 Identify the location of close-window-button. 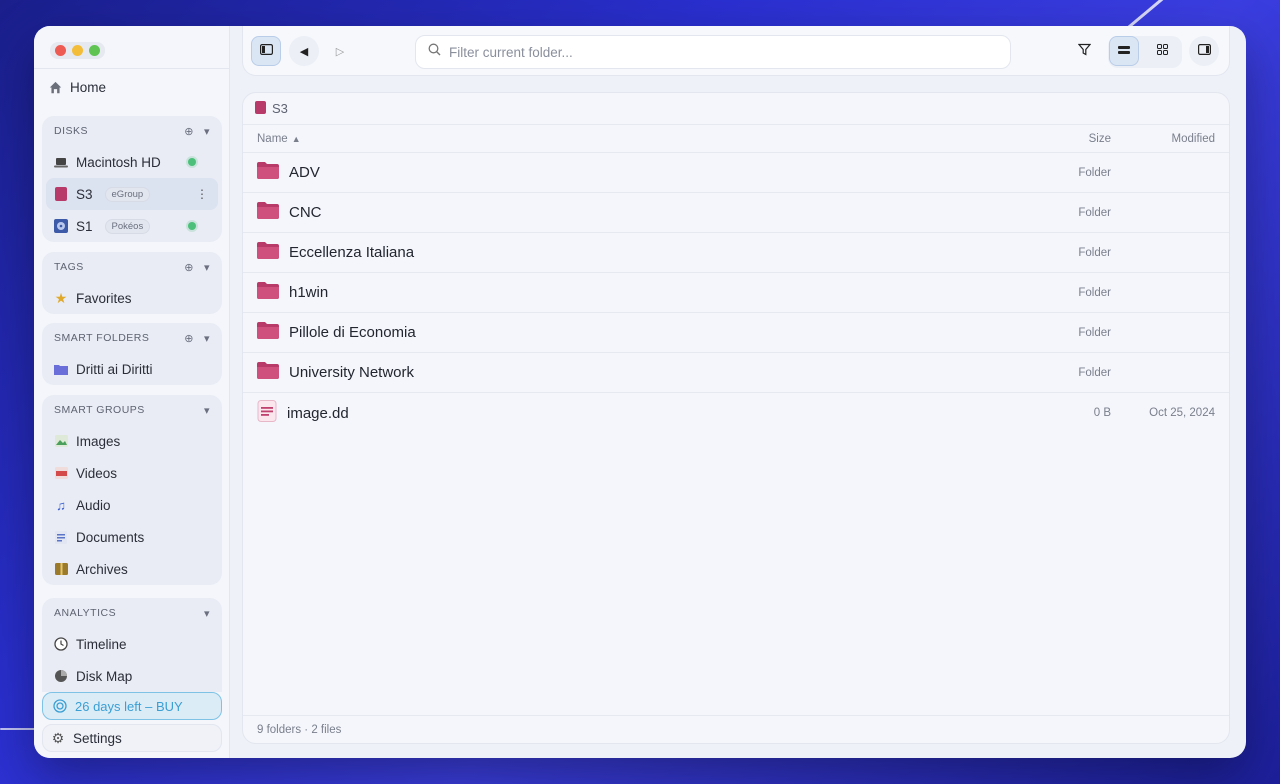
(60, 50).